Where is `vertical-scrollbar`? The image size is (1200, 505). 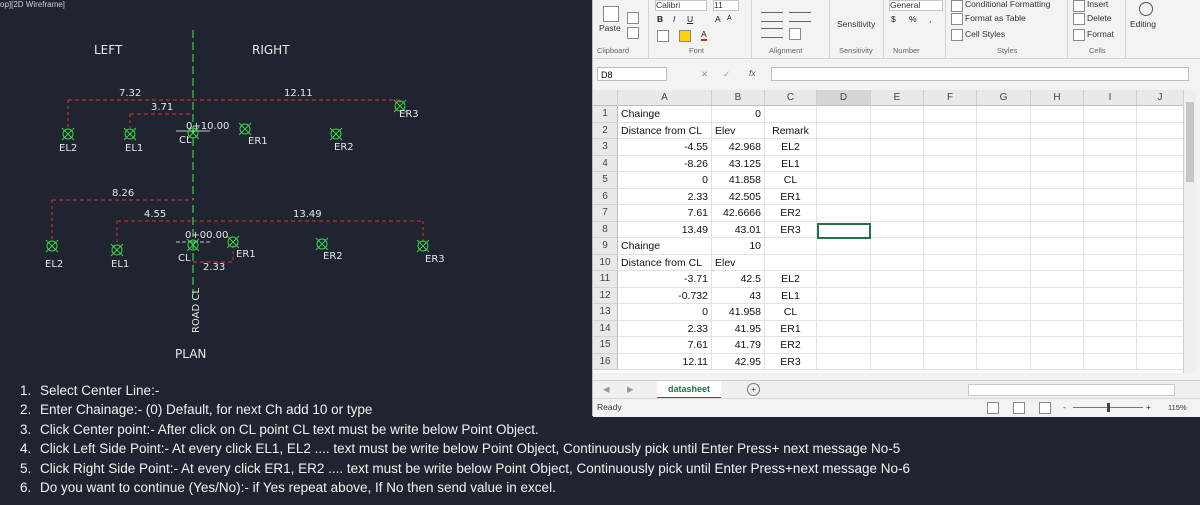 vertical-scrollbar is located at coordinates (1189, 231).